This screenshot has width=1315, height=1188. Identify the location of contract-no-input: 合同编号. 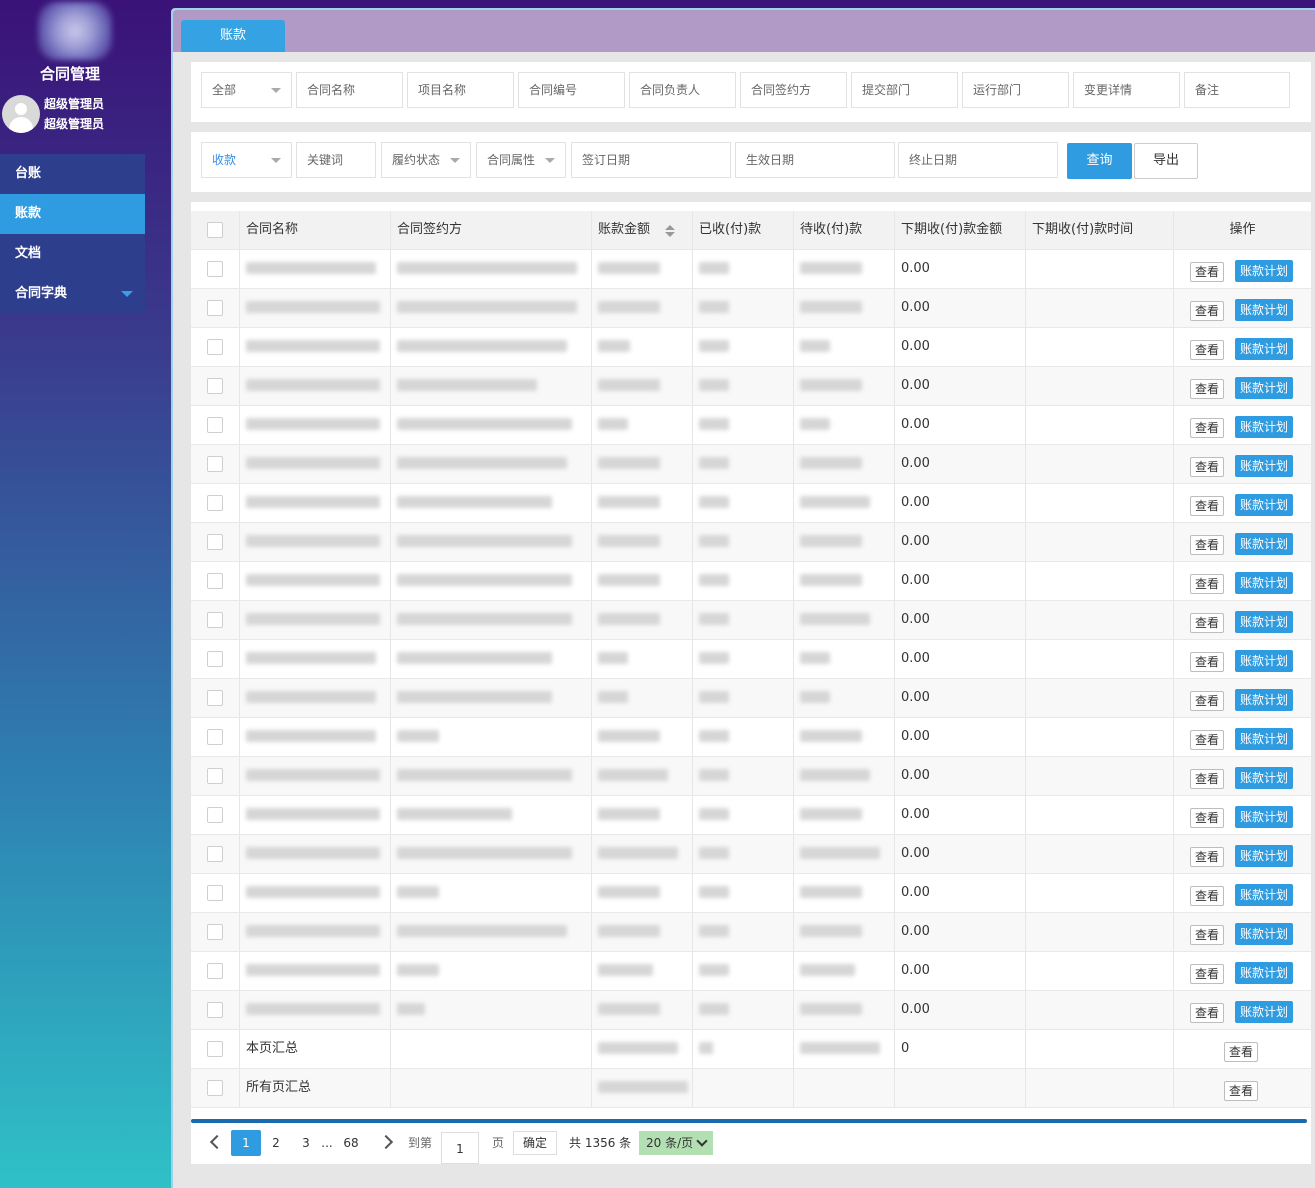
(571, 90).